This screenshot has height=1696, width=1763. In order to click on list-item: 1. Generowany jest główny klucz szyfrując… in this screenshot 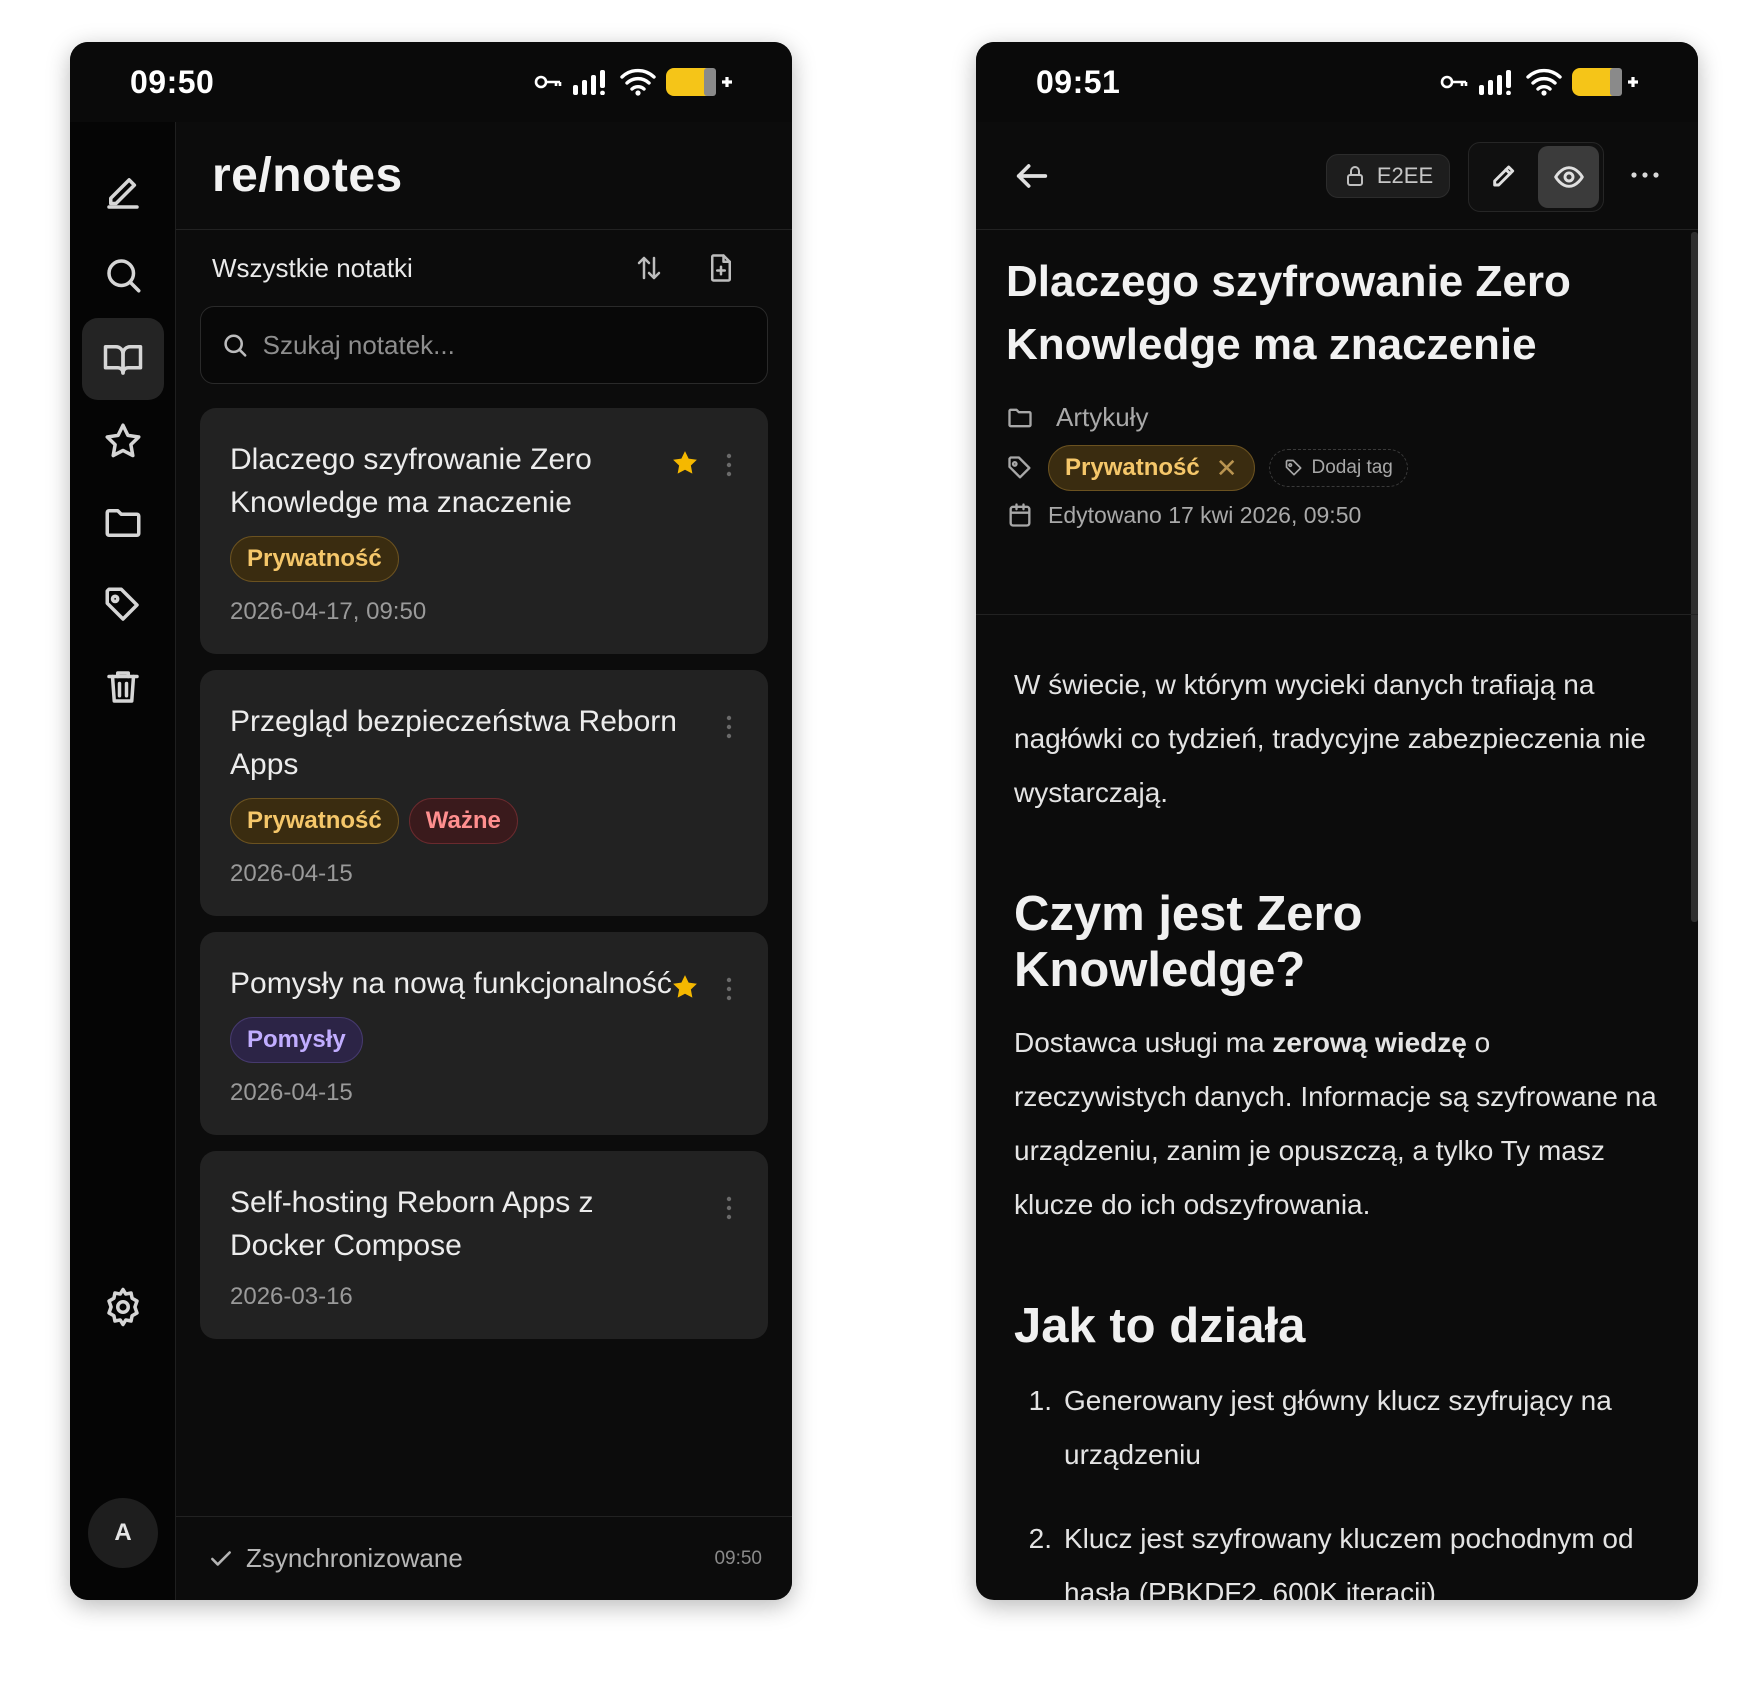, I will do `click(1320, 1427)`.